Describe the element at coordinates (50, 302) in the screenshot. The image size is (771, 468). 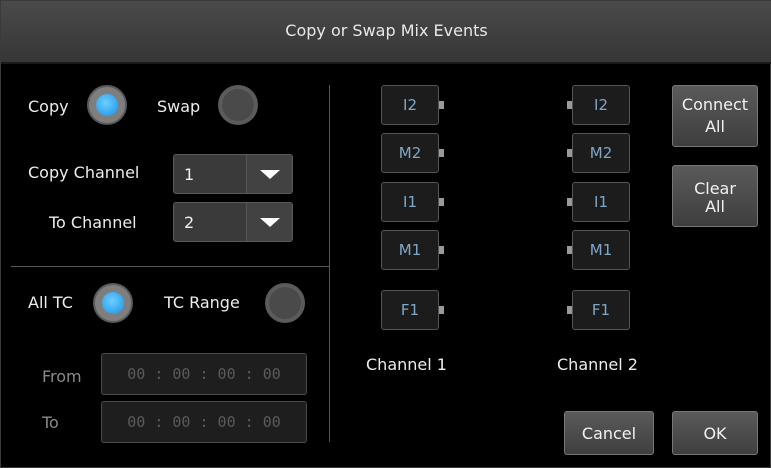
I see `all-tc-label: All TC` at that location.